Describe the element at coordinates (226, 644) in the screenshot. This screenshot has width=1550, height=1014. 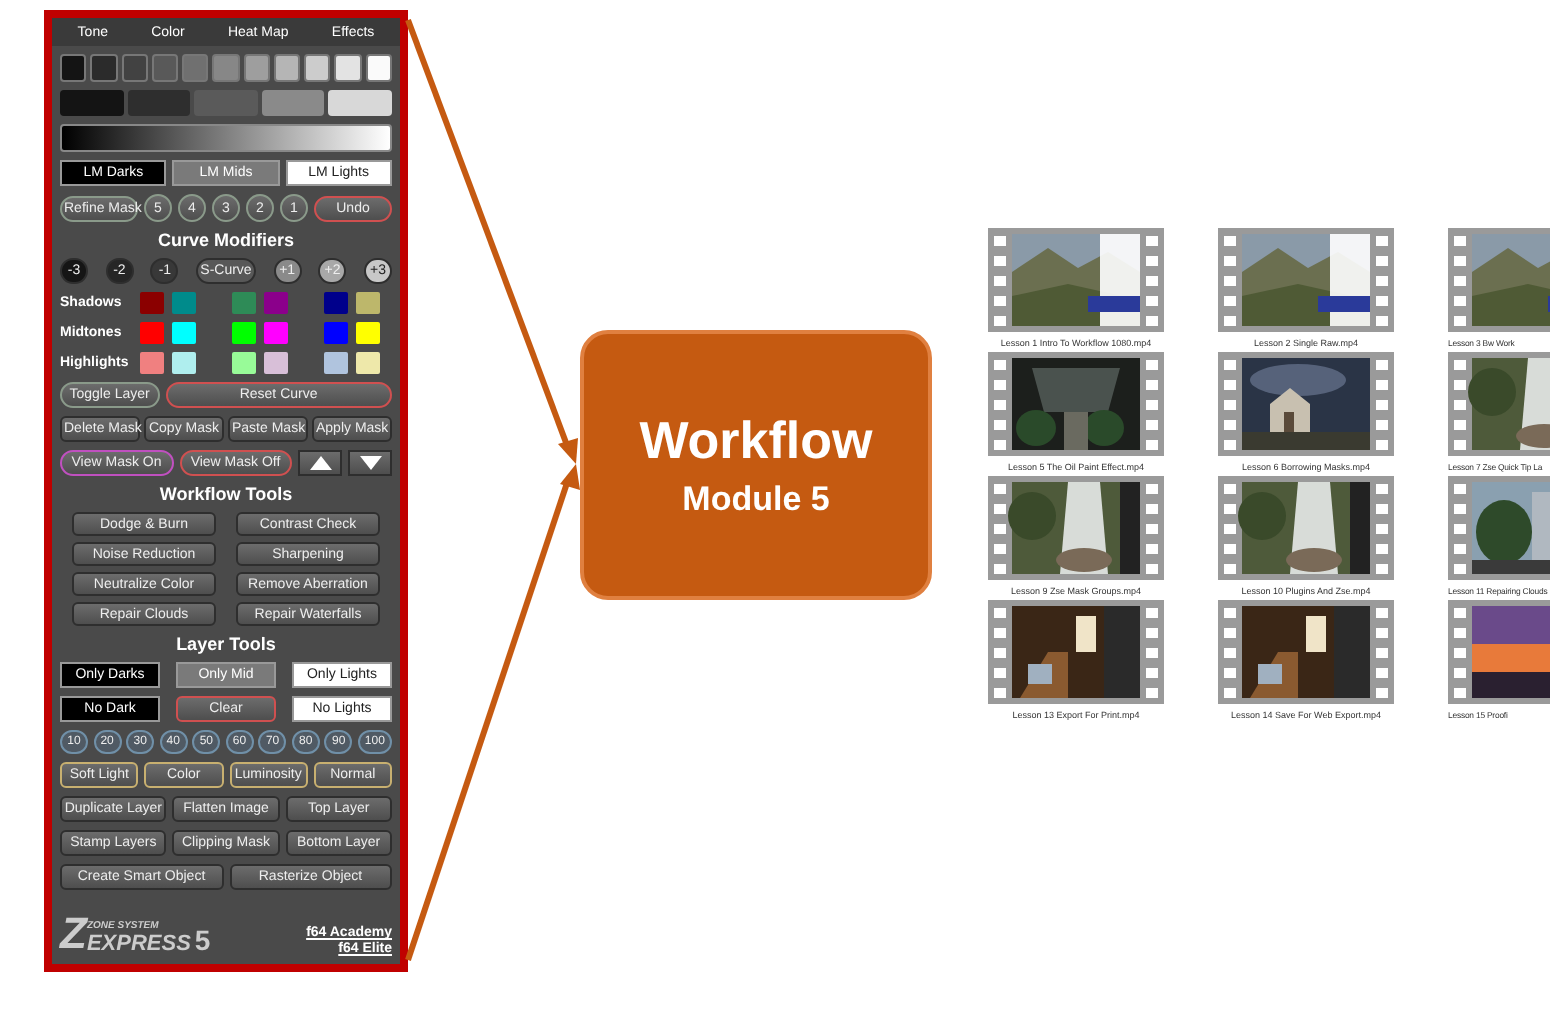
I see `section-heading: Layer Tools` at that location.